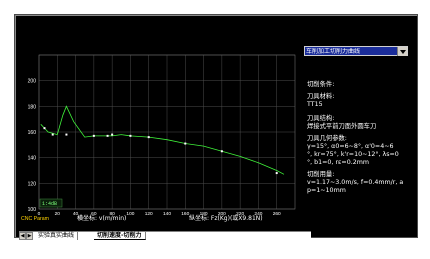 Image resolution: width=430 pixels, height=259 pixels. Describe the element at coordinates (321, 84) in the screenshot. I see `cutting-conditions-title: 切削条件:` at that location.